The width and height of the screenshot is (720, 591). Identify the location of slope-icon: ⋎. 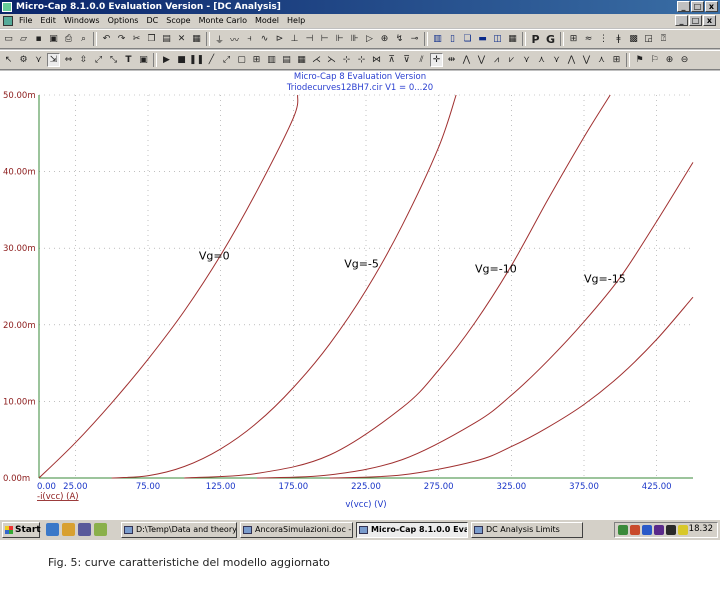
(526, 60).